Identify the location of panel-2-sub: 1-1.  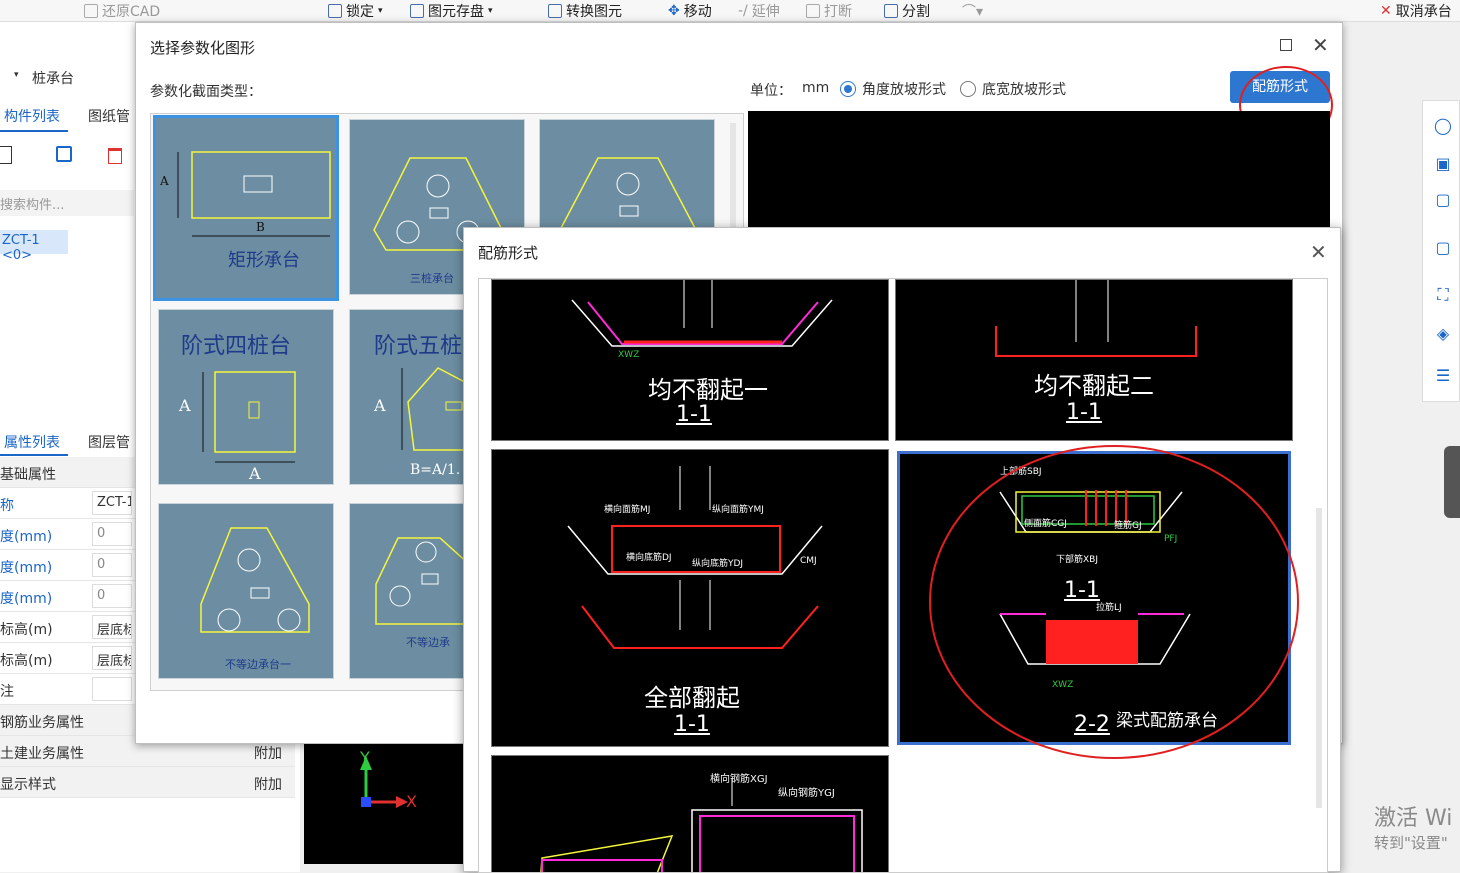
(1084, 412).